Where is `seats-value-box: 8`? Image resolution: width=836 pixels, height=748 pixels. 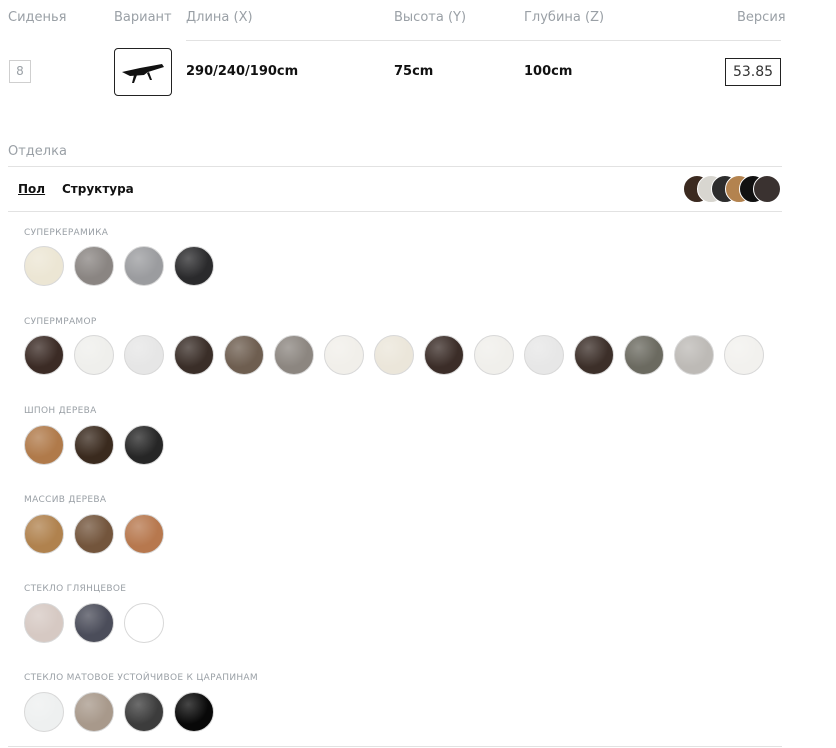 seats-value-box: 8 is located at coordinates (20, 71).